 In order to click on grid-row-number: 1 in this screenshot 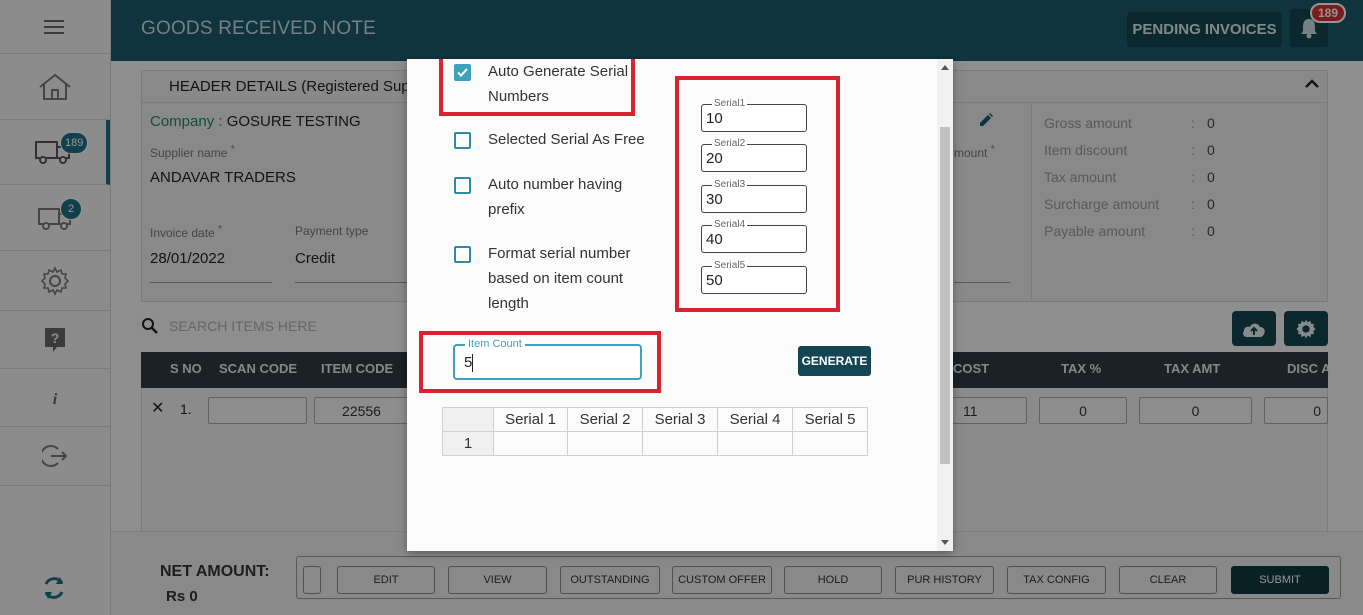, I will do `click(468, 443)`.